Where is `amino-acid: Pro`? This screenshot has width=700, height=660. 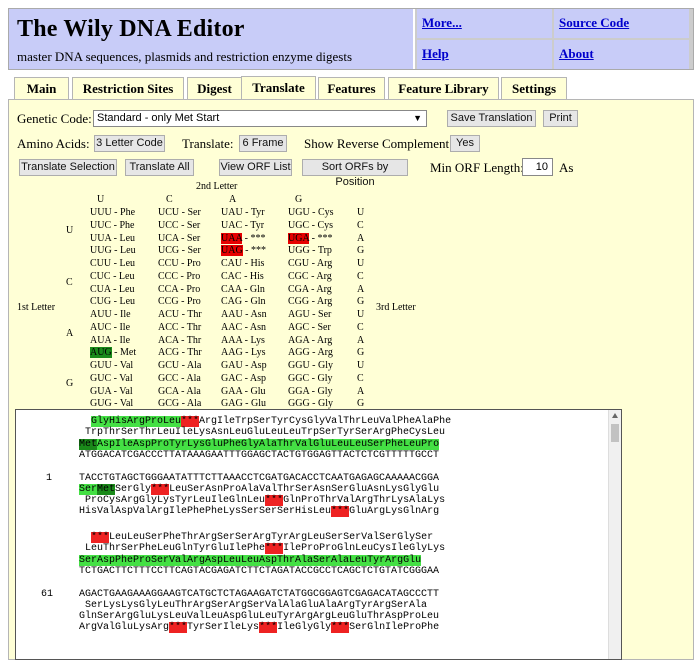
amino-acid: Pro is located at coordinates (193, 302).